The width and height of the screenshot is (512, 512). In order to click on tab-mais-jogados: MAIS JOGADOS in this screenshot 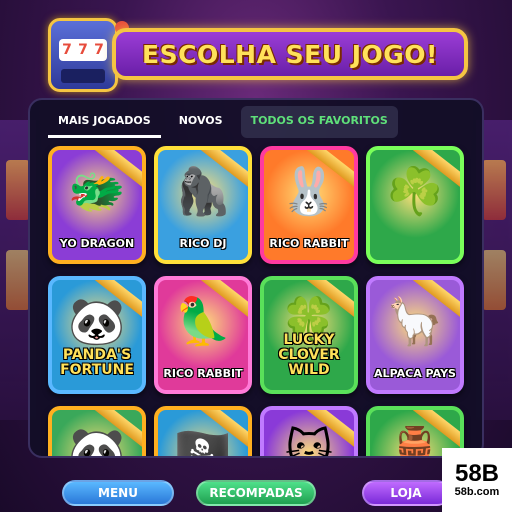, I will do `click(104, 122)`.